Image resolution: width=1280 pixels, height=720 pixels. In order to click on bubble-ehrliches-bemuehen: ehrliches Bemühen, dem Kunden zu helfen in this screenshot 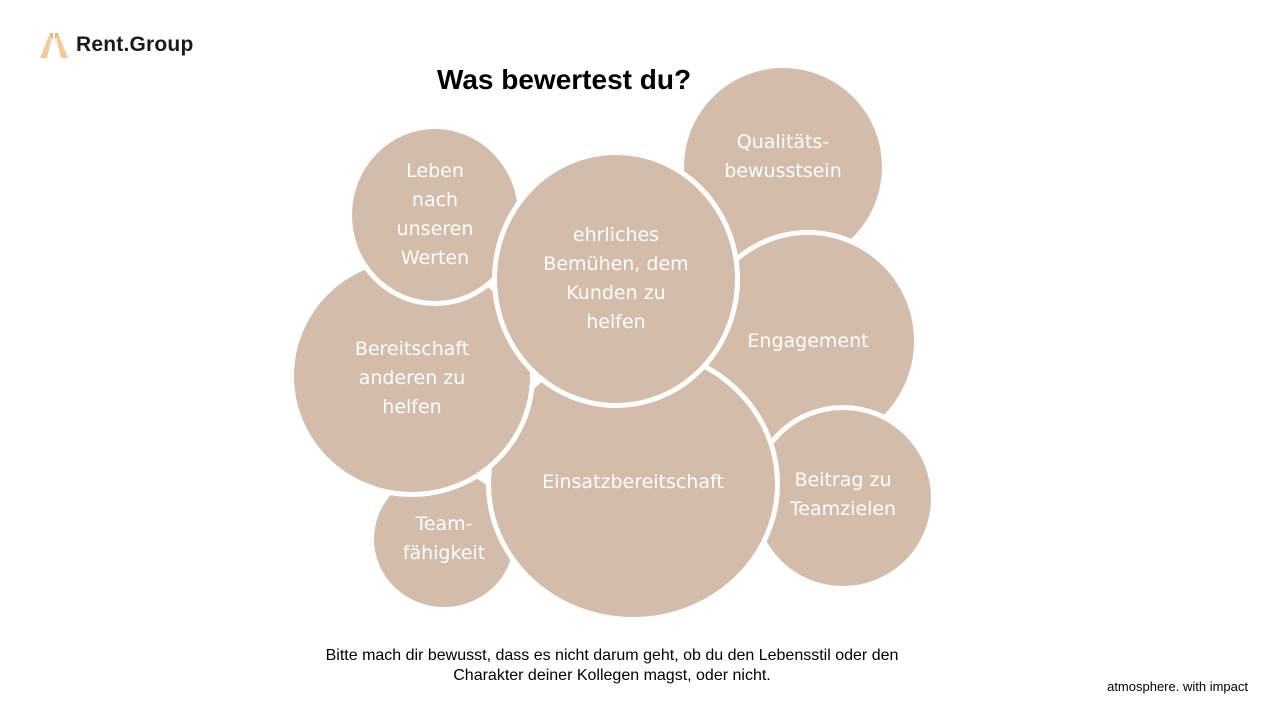, I will do `click(616, 279)`.